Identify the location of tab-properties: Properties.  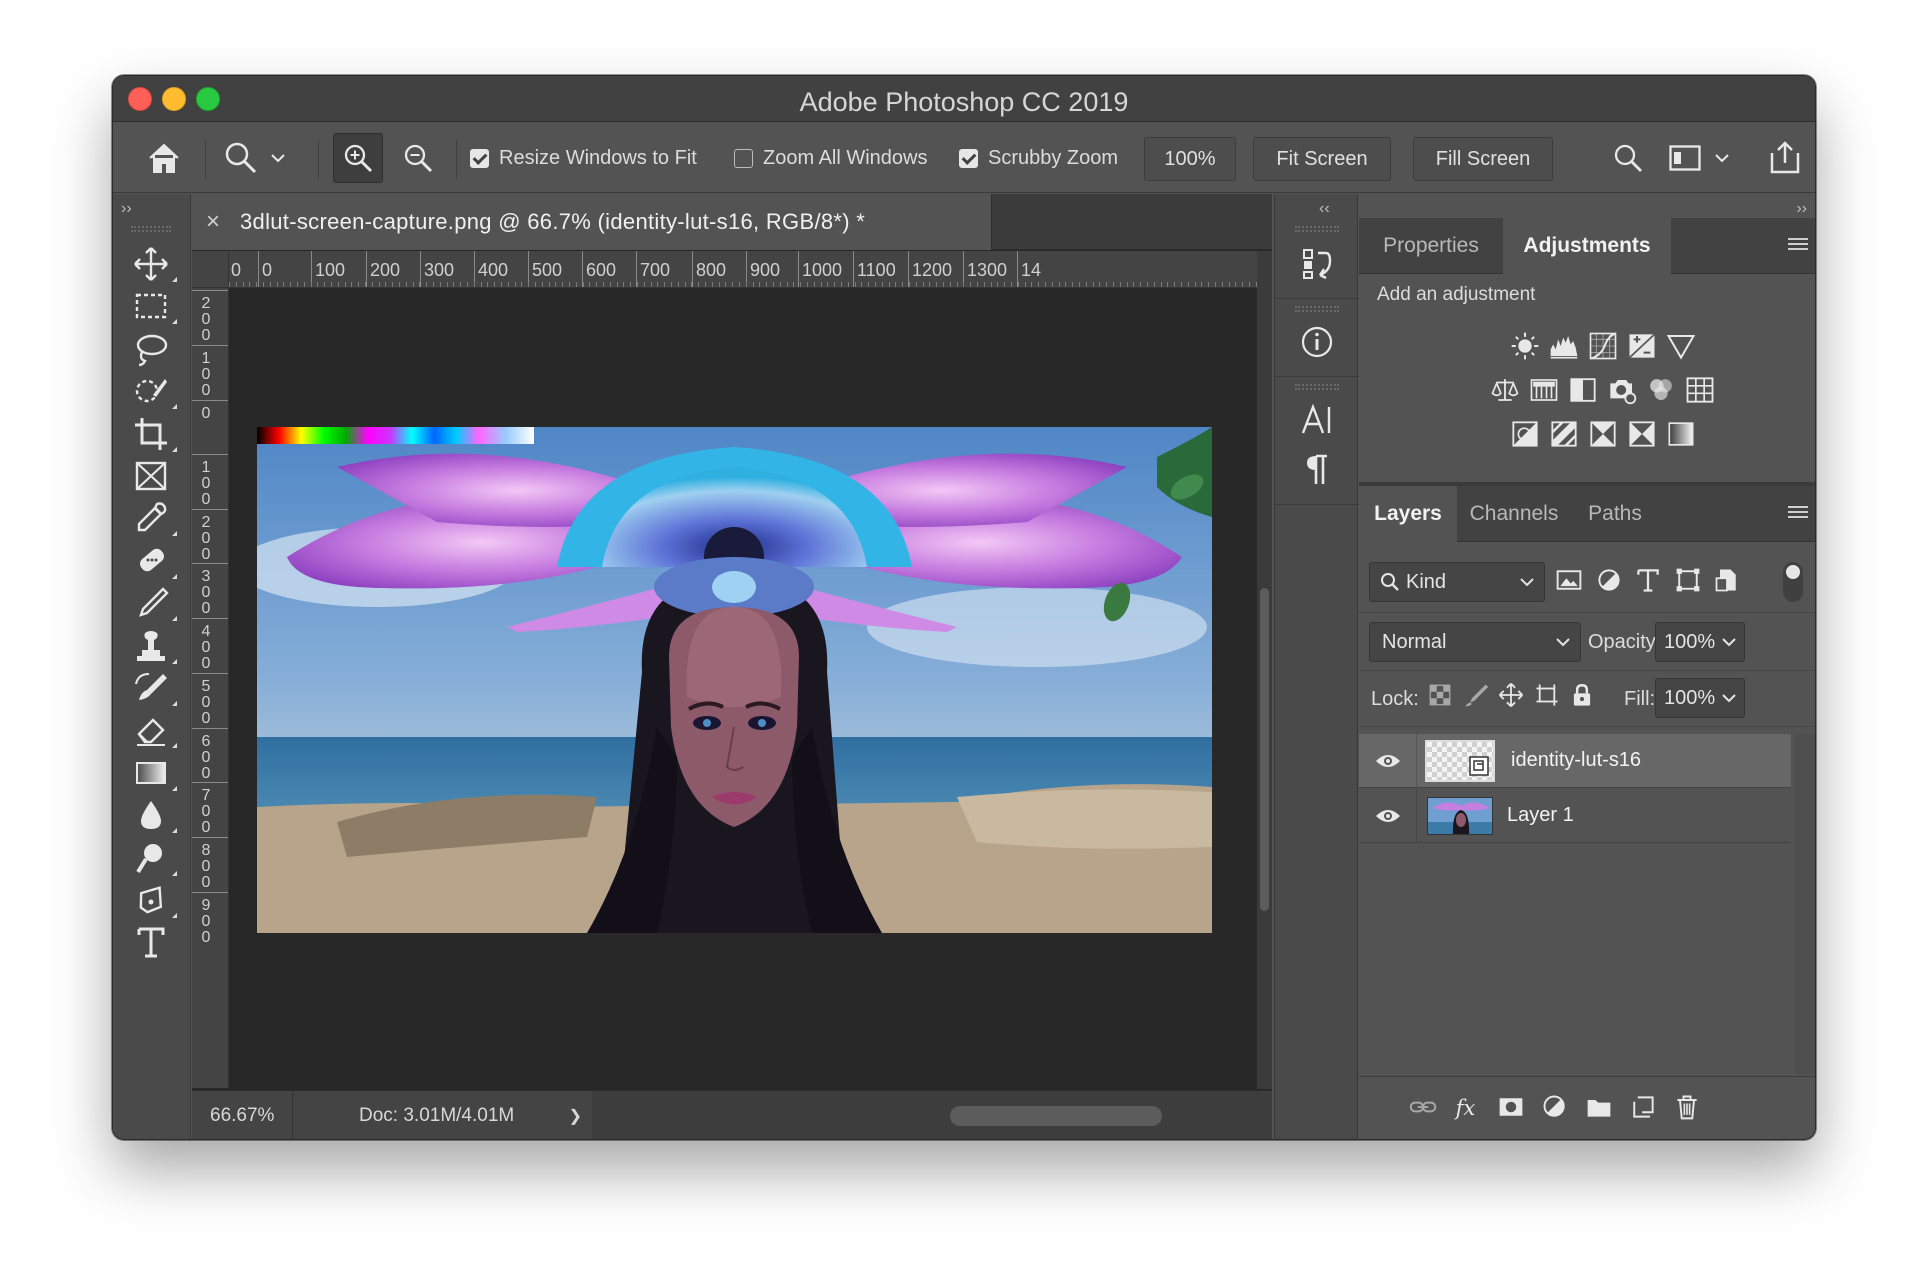
(1431, 246).